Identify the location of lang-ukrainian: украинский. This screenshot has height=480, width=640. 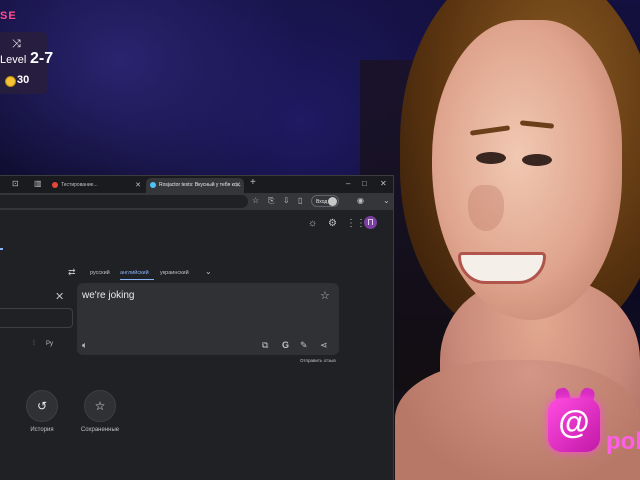
(174, 273).